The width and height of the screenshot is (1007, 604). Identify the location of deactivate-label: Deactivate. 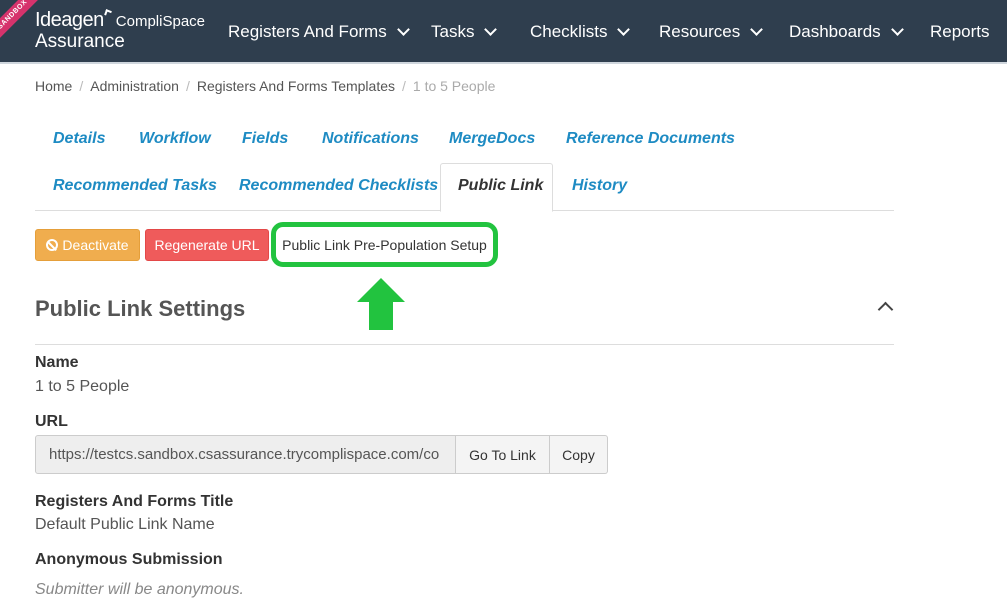
(95, 245).